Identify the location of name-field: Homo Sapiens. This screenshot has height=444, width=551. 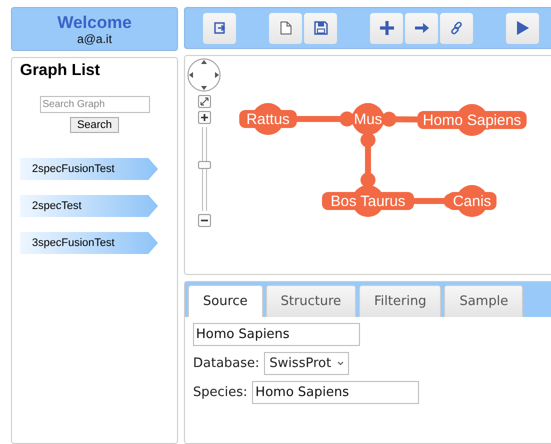
(276, 334).